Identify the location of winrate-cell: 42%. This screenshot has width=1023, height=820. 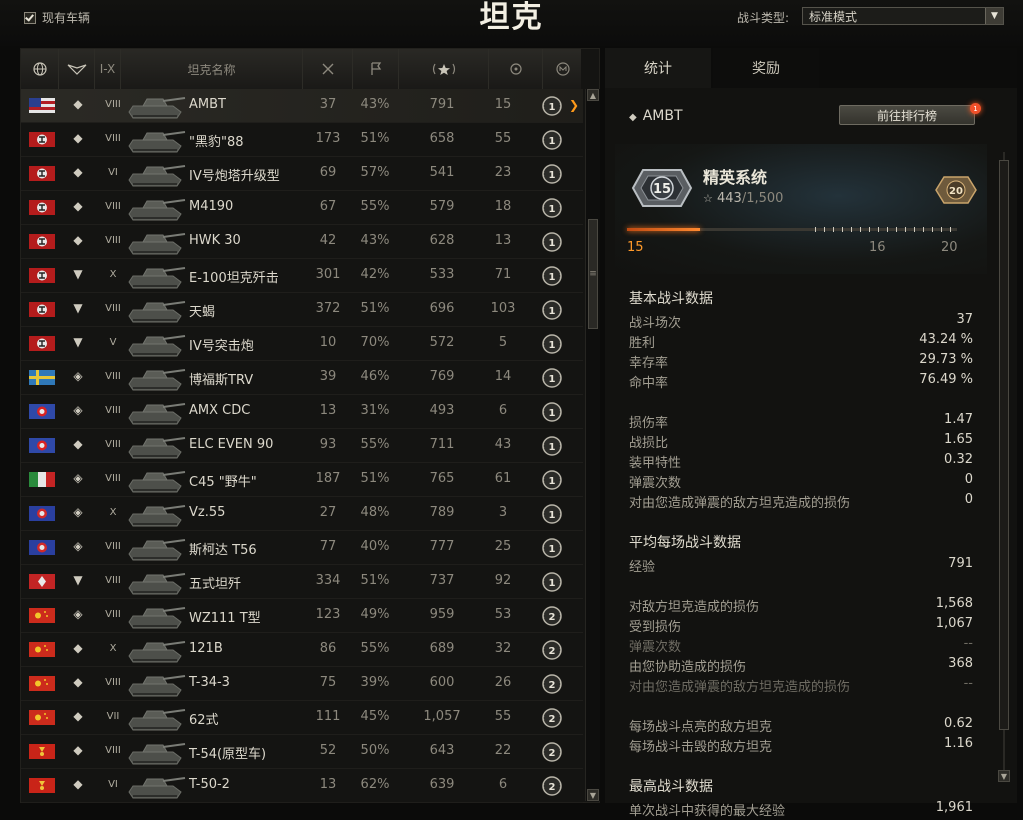
(375, 274).